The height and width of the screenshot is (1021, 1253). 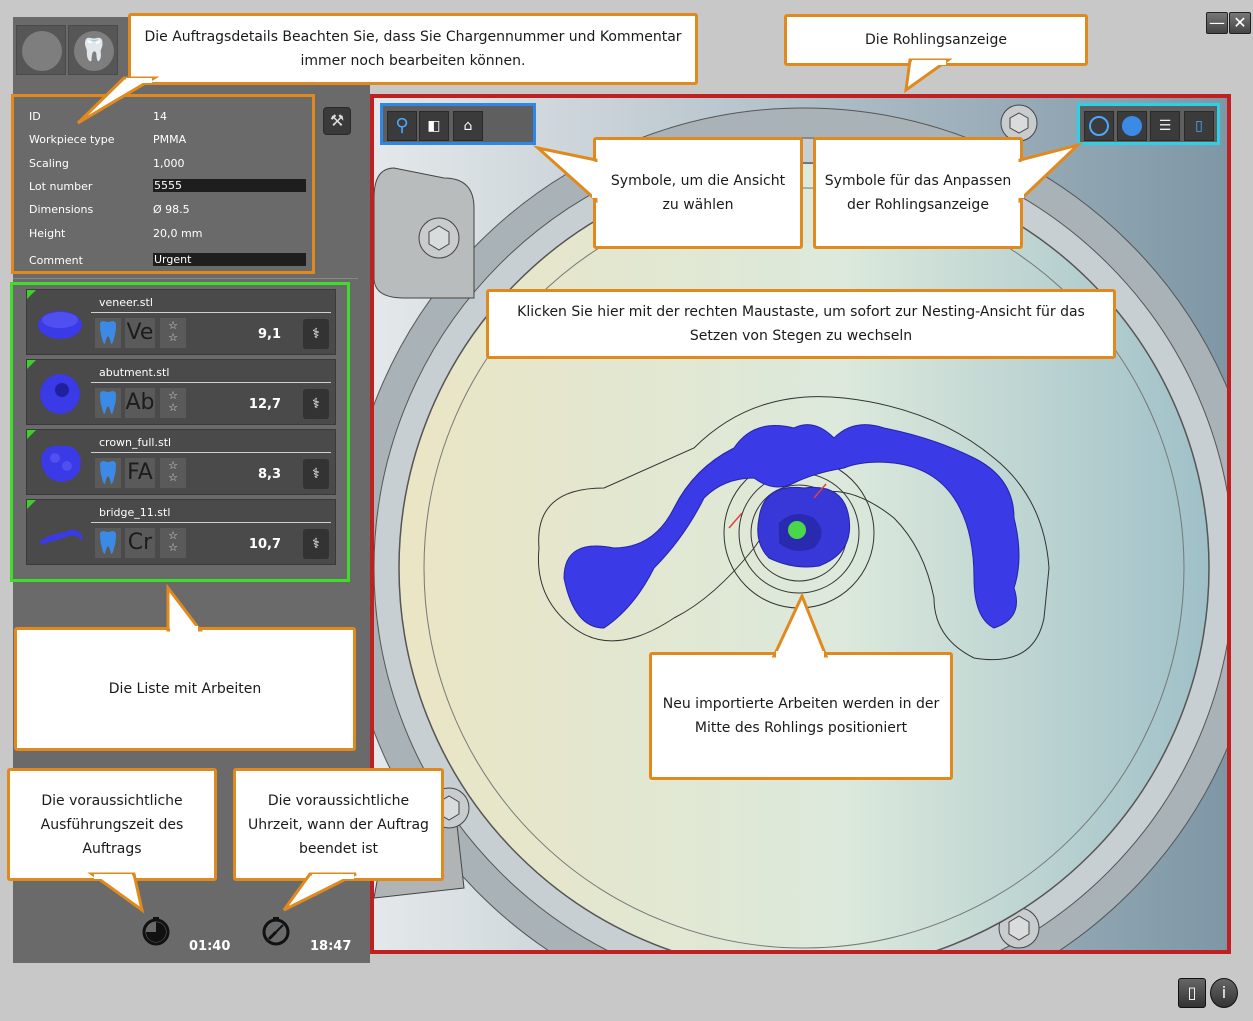 What do you see at coordinates (1217, 23) in the screenshot?
I see `minimize-button: —` at bounding box center [1217, 23].